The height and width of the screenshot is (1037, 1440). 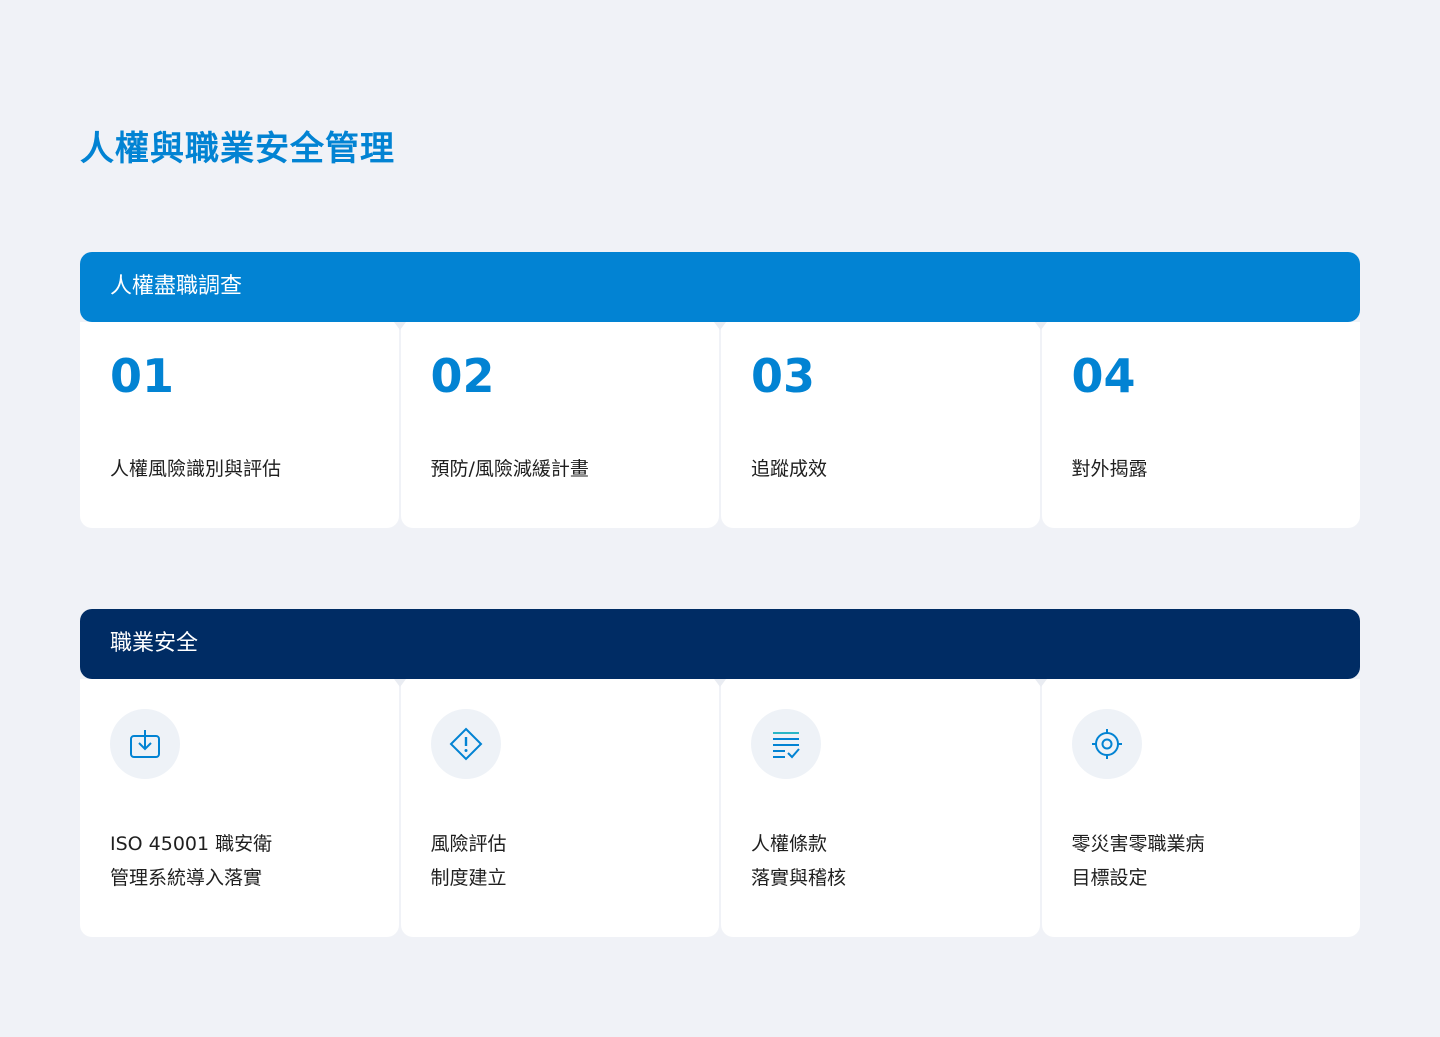 I want to click on safety-item-card: 人權條款 落實與稽核, so click(x=877, y=808).